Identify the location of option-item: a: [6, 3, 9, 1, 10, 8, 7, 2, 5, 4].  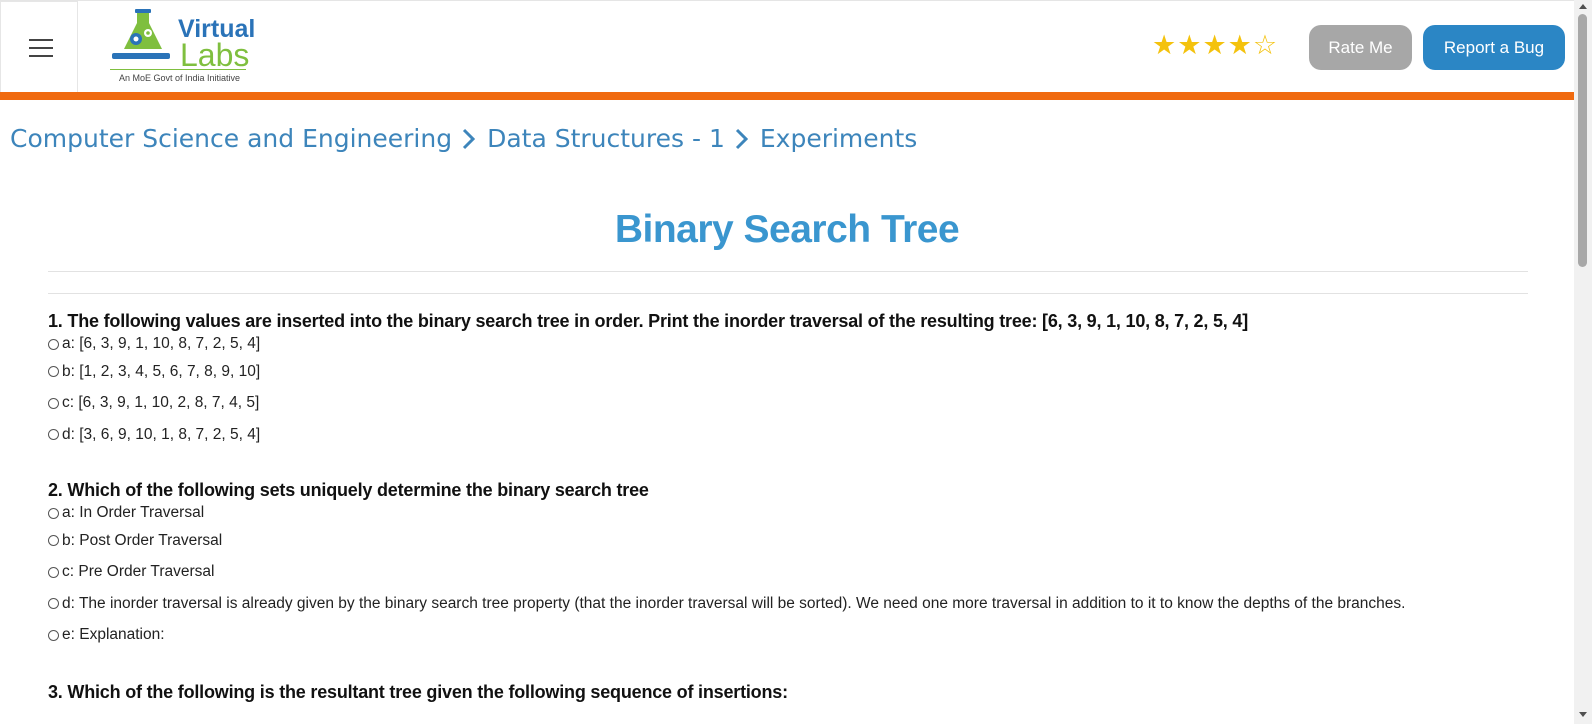
(648, 344).